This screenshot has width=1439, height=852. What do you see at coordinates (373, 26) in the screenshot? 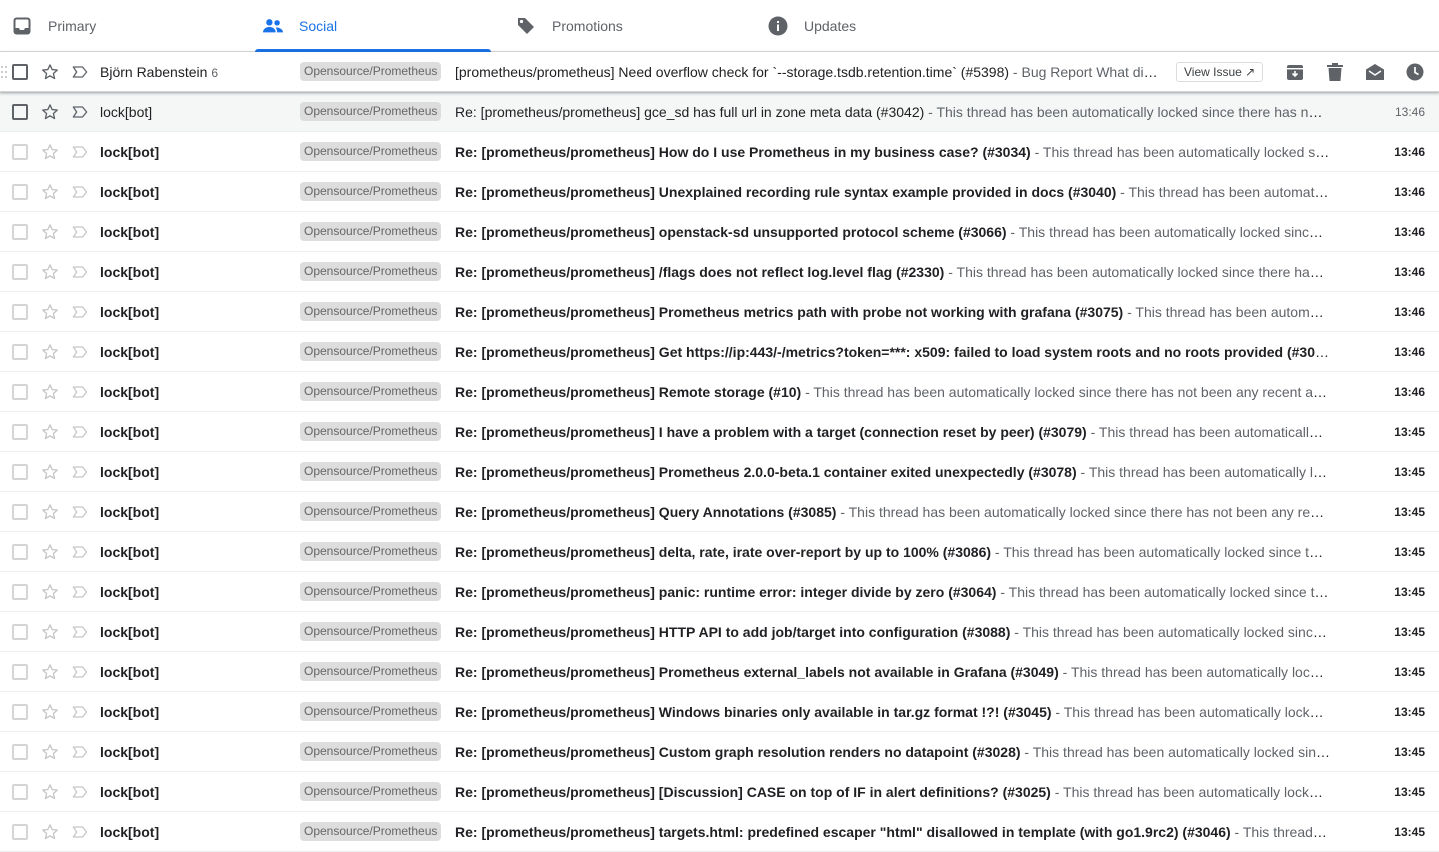
I see `tab-social: Social` at bounding box center [373, 26].